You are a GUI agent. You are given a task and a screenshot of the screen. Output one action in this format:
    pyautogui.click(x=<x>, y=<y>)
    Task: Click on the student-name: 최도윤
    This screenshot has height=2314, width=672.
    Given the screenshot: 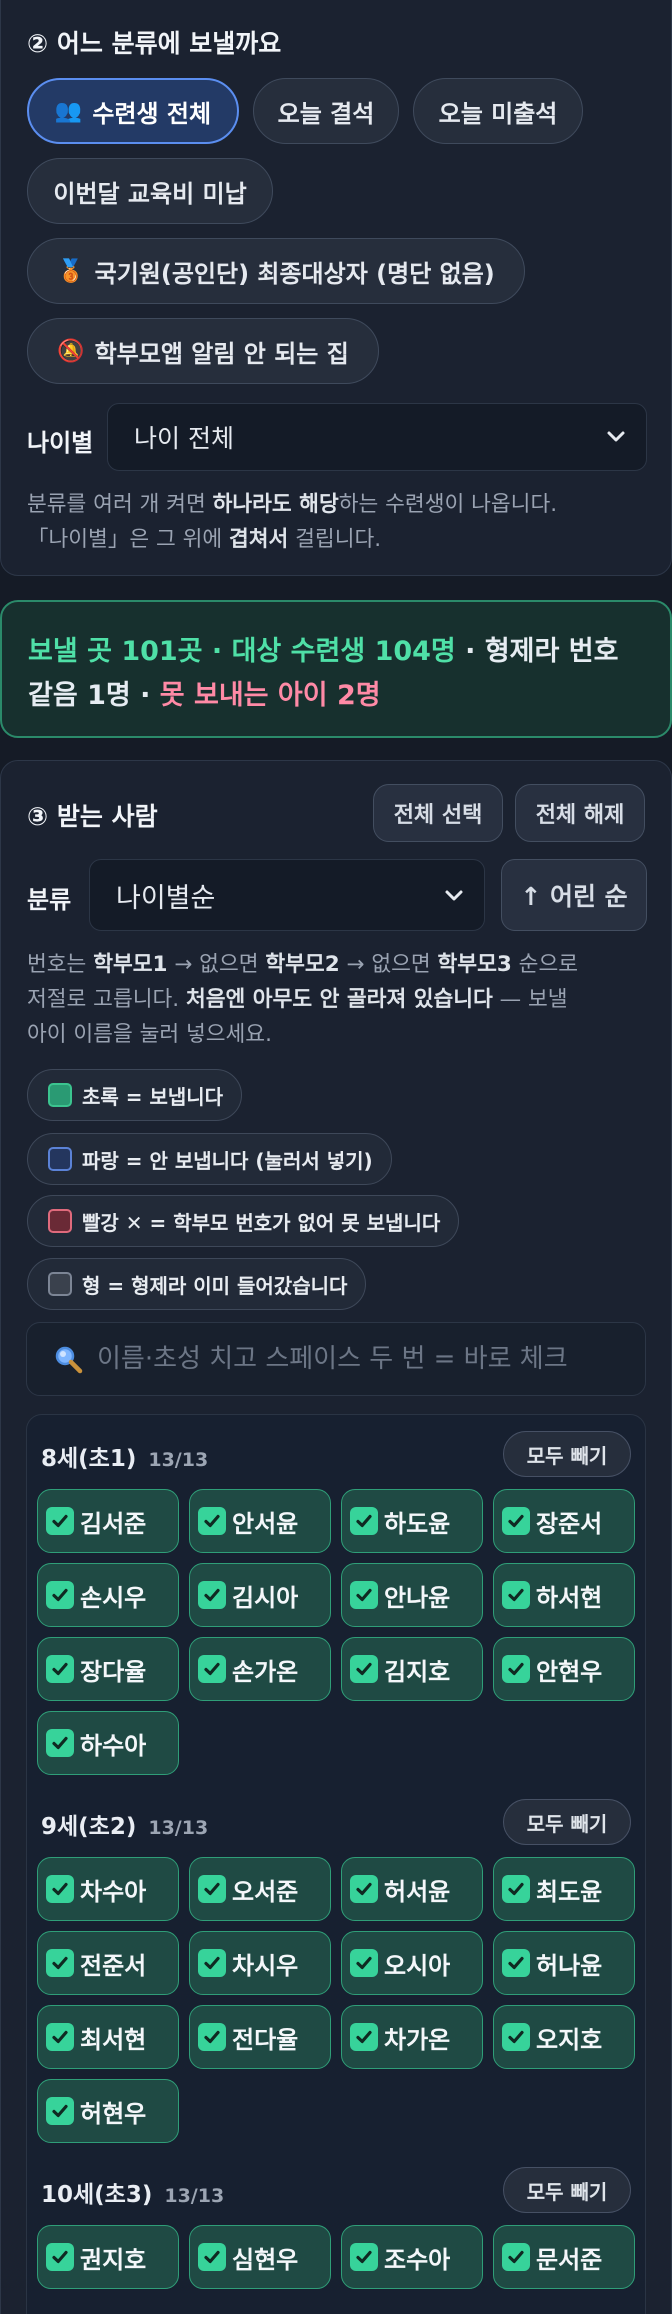 What is the action you would take?
    pyautogui.click(x=569, y=1891)
    